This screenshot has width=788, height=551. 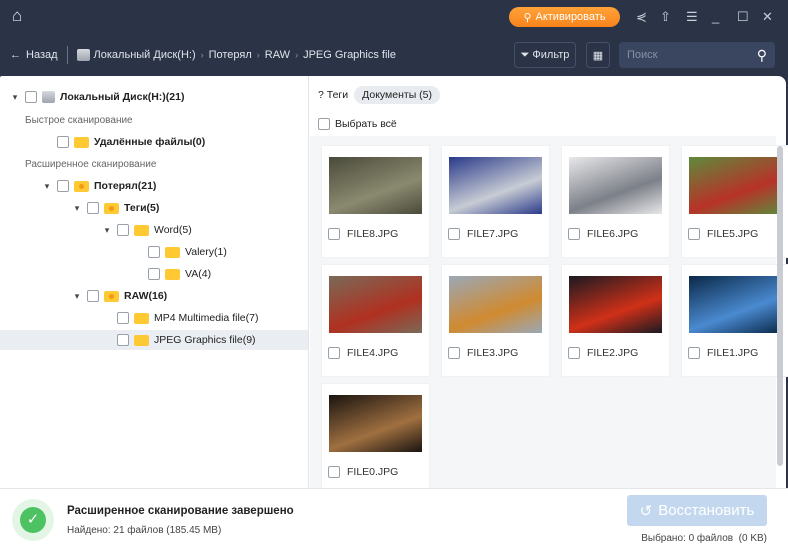 I want to click on search-input, so click(x=682, y=55).